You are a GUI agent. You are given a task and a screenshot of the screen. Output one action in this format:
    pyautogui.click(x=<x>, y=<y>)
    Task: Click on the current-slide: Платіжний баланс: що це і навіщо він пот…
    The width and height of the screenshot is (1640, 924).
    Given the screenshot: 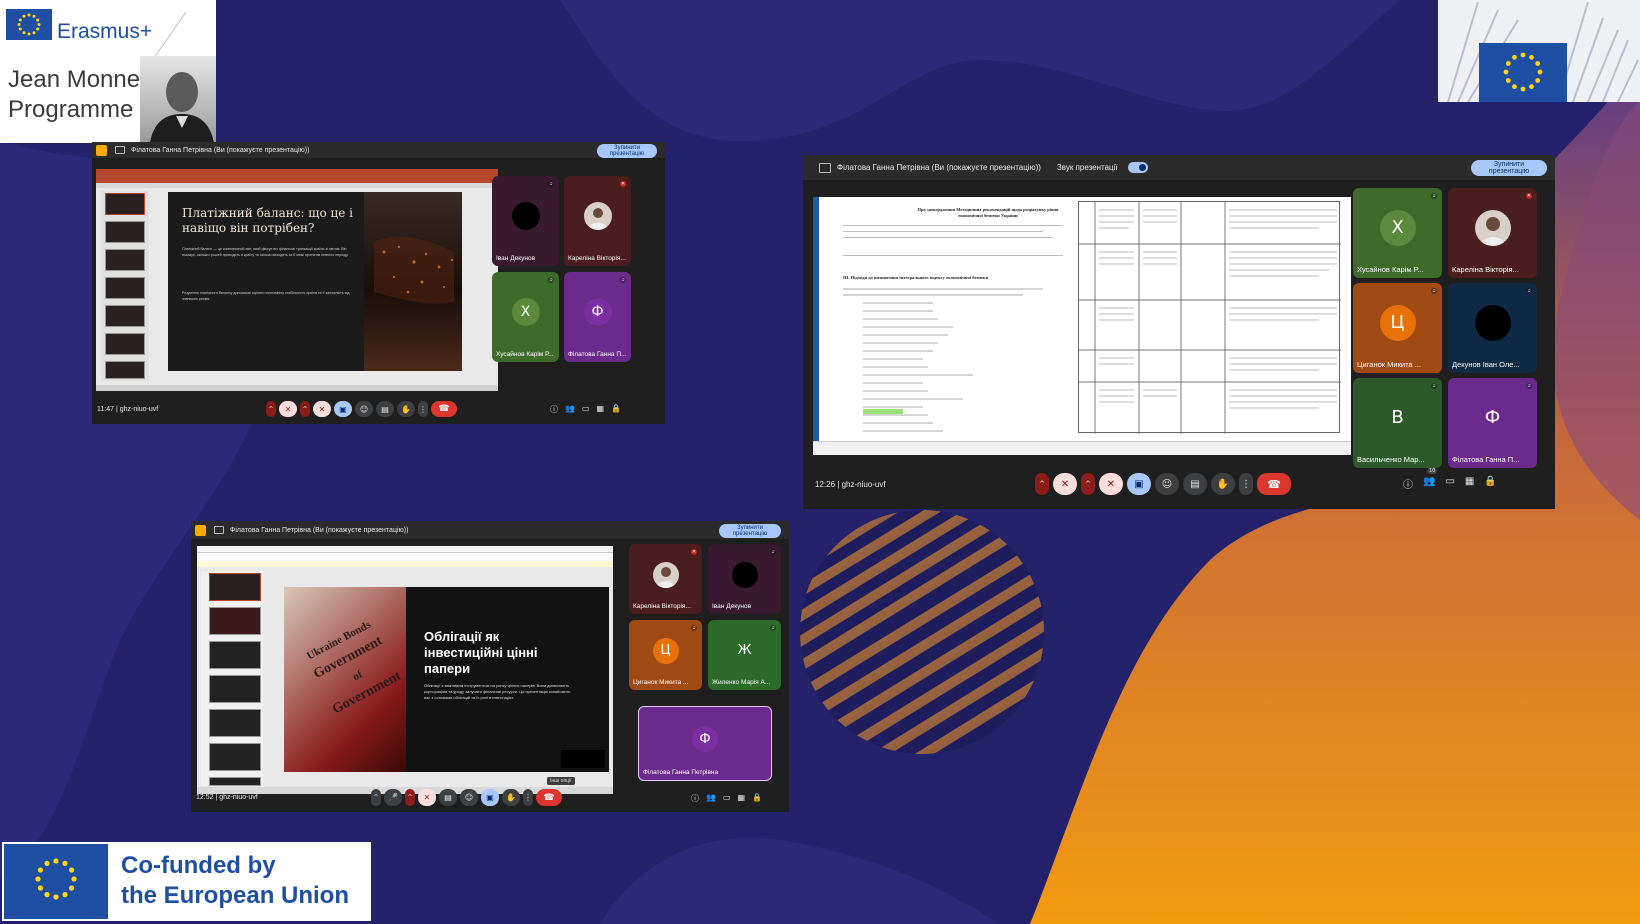 What is the action you would take?
    pyautogui.click(x=315, y=281)
    